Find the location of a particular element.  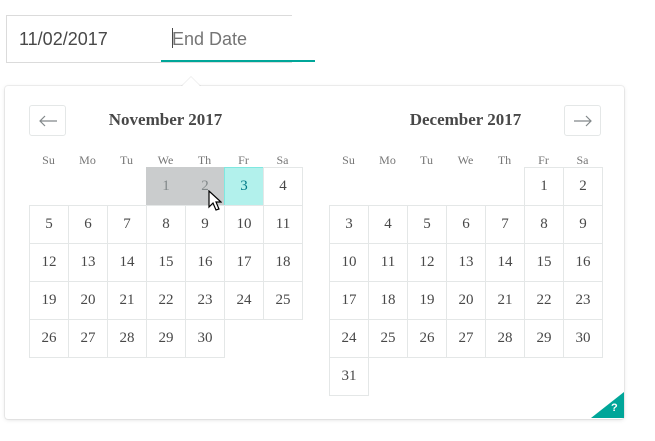

mouse-cursor-icon is located at coordinates (215, 200).